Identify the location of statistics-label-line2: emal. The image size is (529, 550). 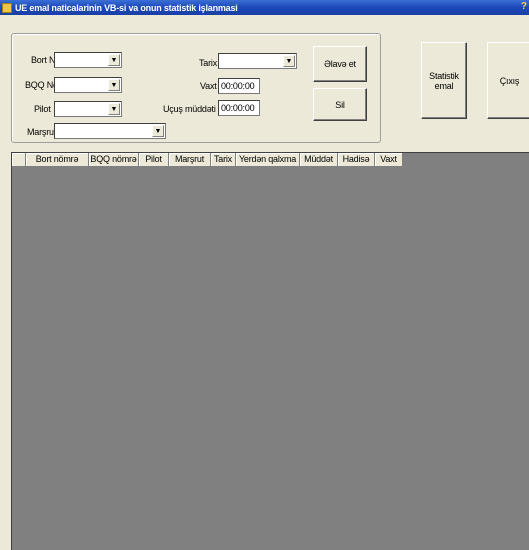
(444, 85).